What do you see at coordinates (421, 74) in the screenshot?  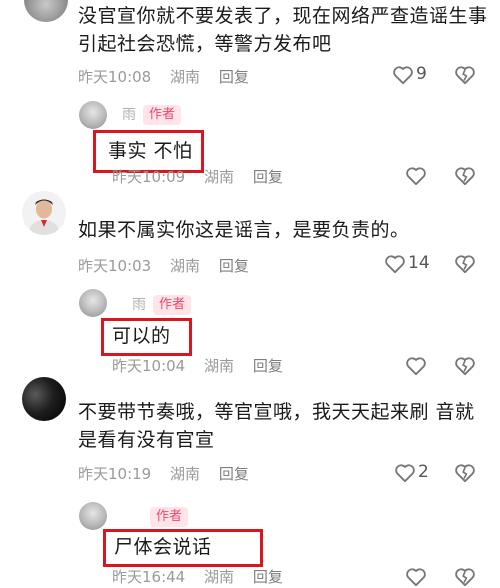 I see `like-count: 9` at bounding box center [421, 74].